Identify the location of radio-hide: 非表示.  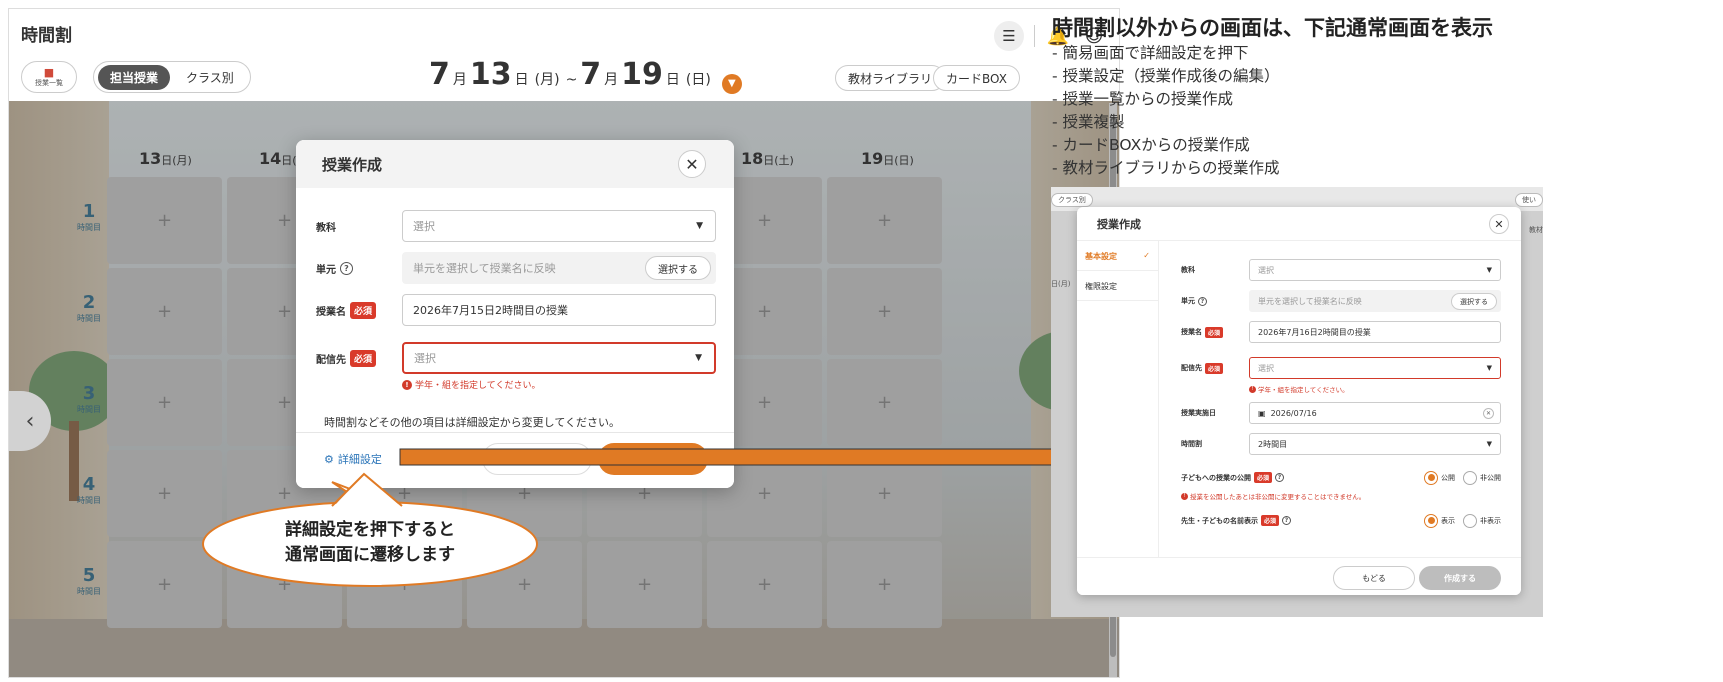
(1482, 520).